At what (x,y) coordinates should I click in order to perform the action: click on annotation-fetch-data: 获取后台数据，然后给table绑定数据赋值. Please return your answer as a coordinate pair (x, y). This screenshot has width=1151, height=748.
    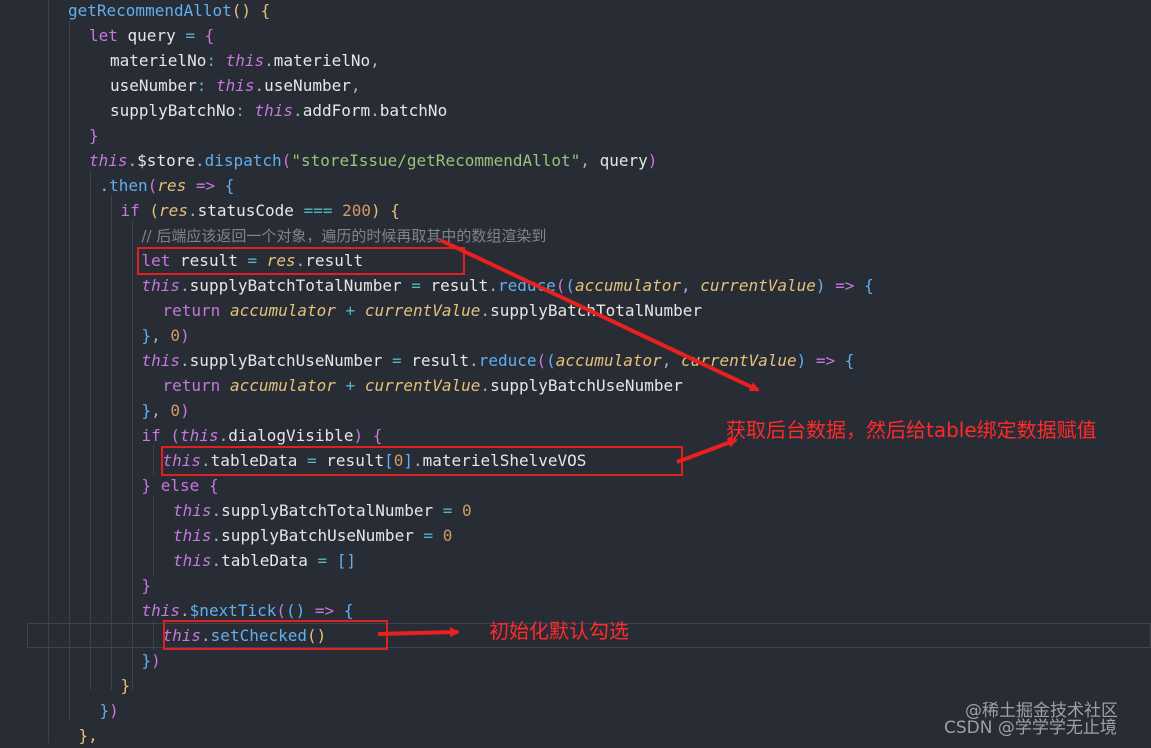
    Looking at the image, I should click on (911, 430).